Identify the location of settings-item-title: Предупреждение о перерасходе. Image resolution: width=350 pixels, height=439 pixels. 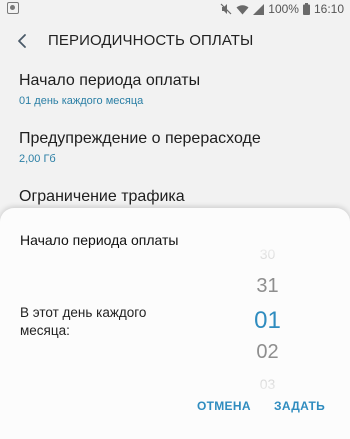
(140, 138).